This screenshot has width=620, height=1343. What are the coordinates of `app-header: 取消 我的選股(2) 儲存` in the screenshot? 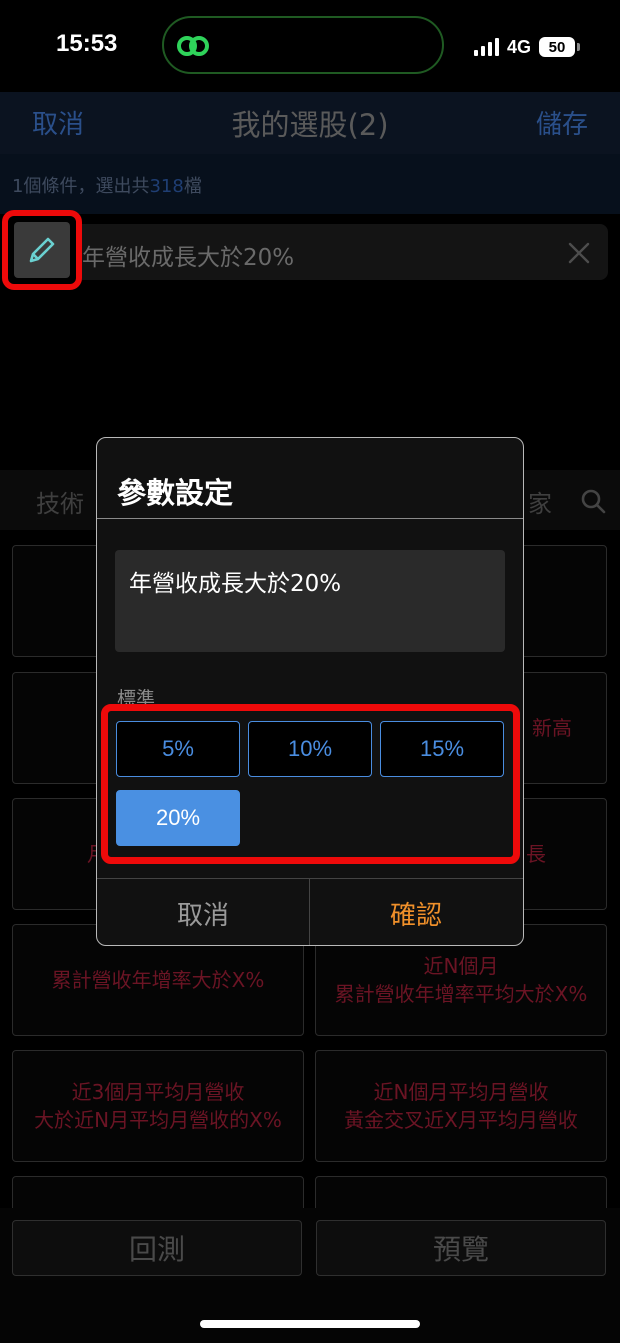 It's located at (310, 123).